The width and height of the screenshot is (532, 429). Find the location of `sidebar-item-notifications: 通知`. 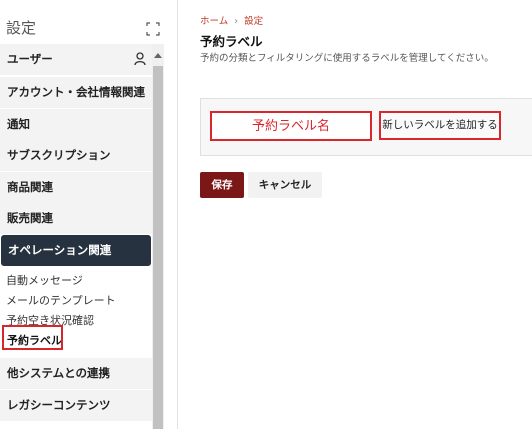

sidebar-item-notifications: 通知 is located at coordinates (76, 124).